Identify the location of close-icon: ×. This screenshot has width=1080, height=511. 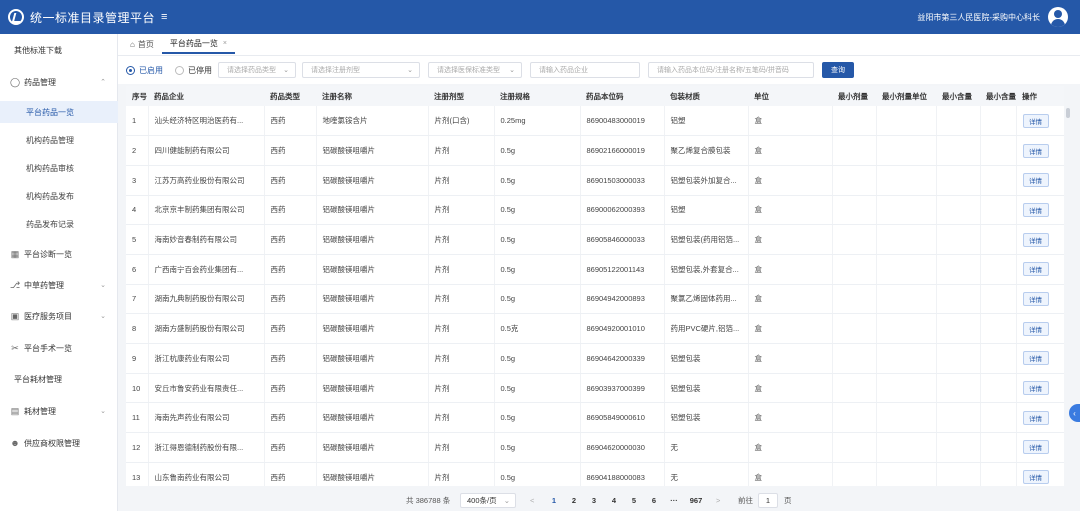
(225, 43).